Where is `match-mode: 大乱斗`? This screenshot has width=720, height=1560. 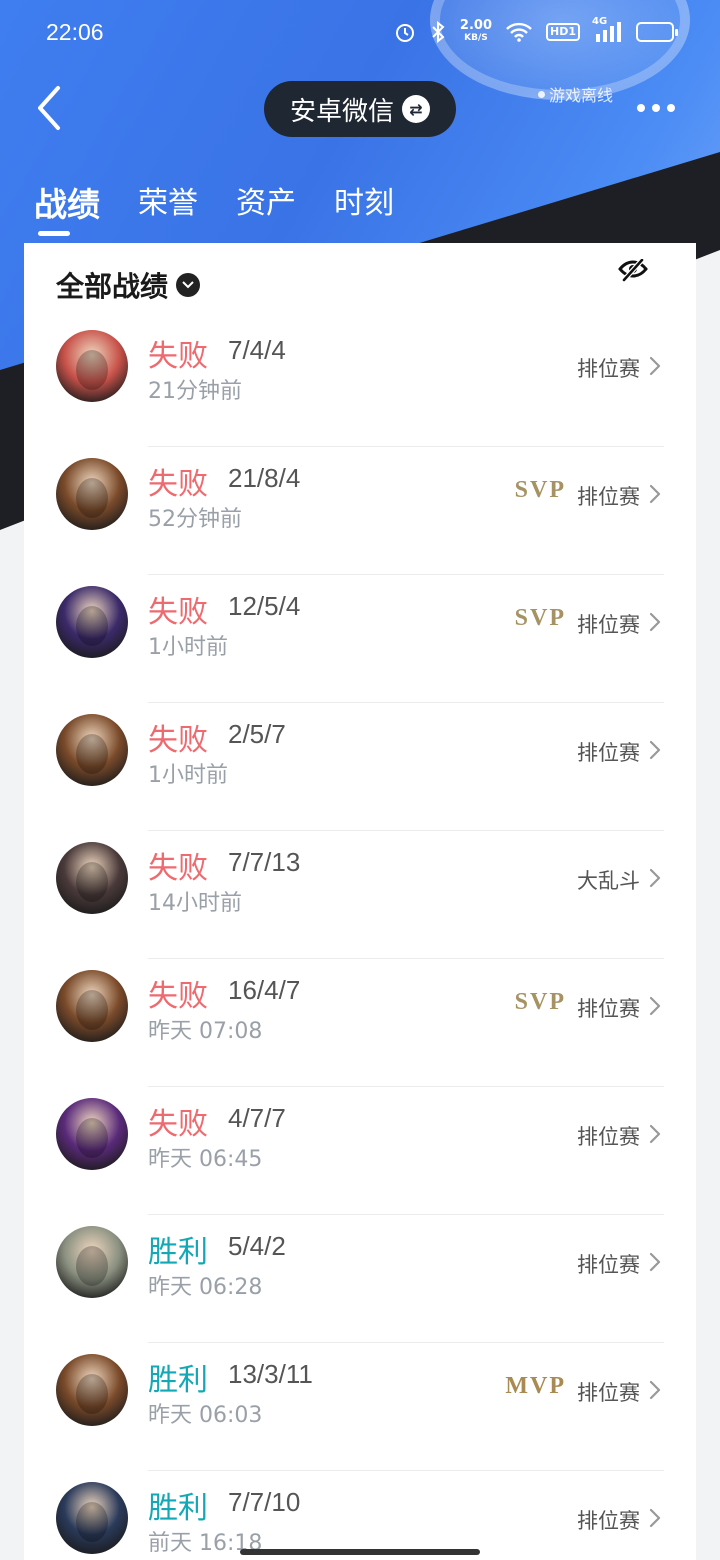
match-mode: 大乱斗 is located at coordinates (608, 881).